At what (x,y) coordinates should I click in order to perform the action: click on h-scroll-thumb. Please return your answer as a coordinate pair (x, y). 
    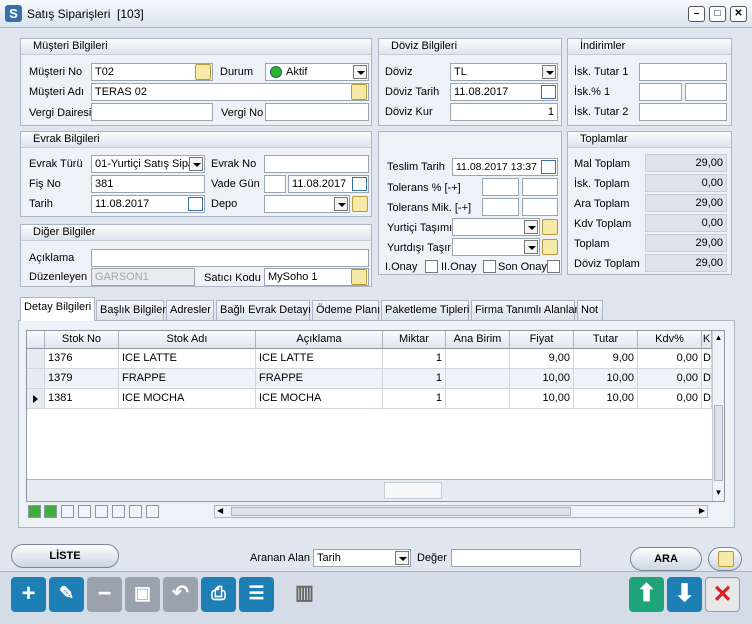
    Looking at the image, I should click on (401, 511).